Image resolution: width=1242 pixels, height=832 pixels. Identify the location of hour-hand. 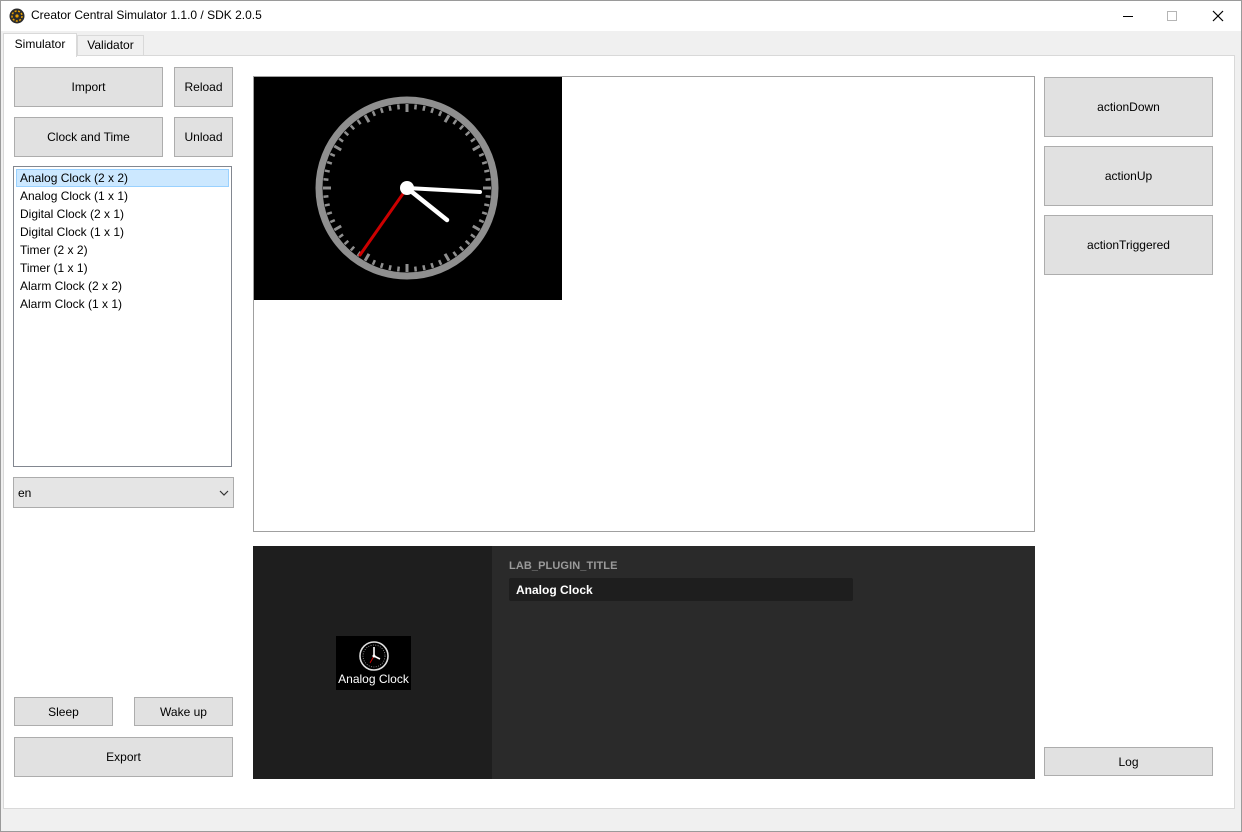
(427, 204).